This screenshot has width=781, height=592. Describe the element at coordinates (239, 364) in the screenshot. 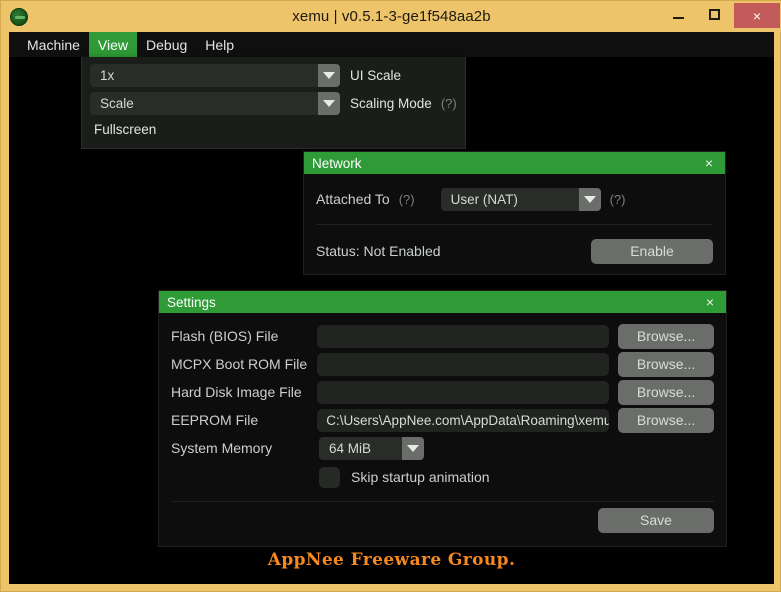

I see `mcpx-rom-label: MCPX Boot ROM File` at that location.